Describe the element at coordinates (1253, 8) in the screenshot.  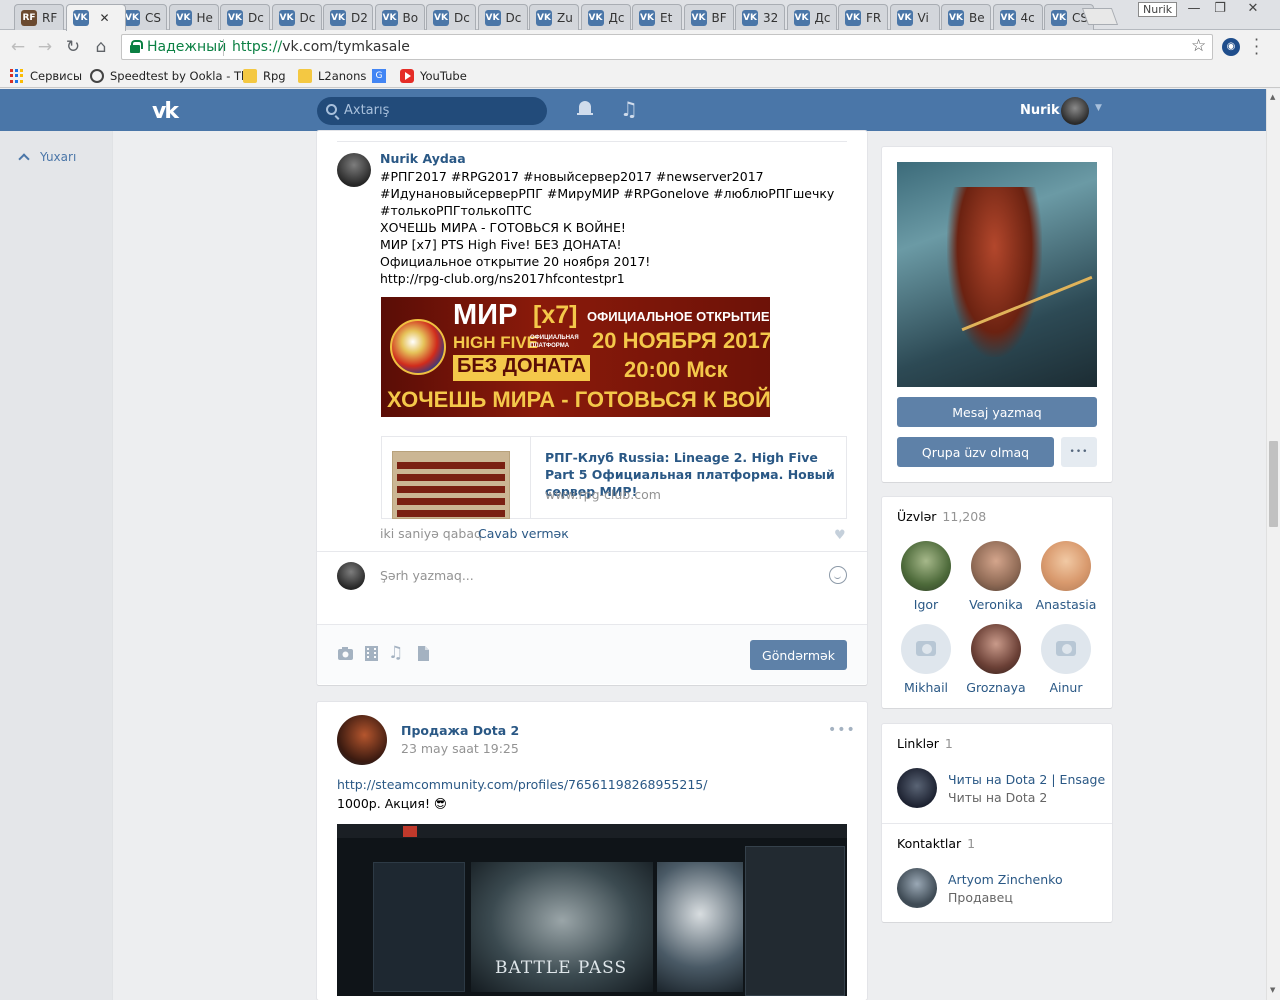
I see `close-window-button: ✕` at that location.